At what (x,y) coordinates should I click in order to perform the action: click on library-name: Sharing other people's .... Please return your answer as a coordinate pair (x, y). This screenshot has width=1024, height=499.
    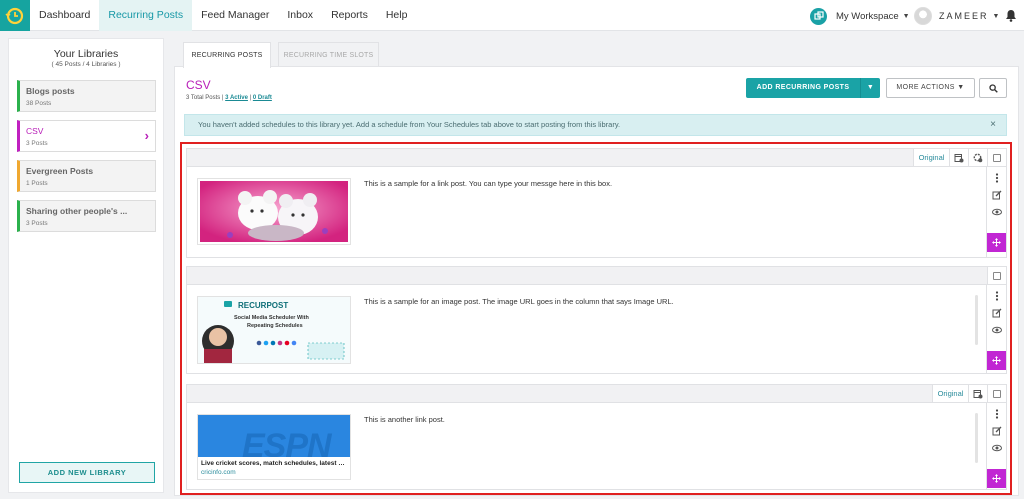
    Looking at the image, I should click on (77, 211).